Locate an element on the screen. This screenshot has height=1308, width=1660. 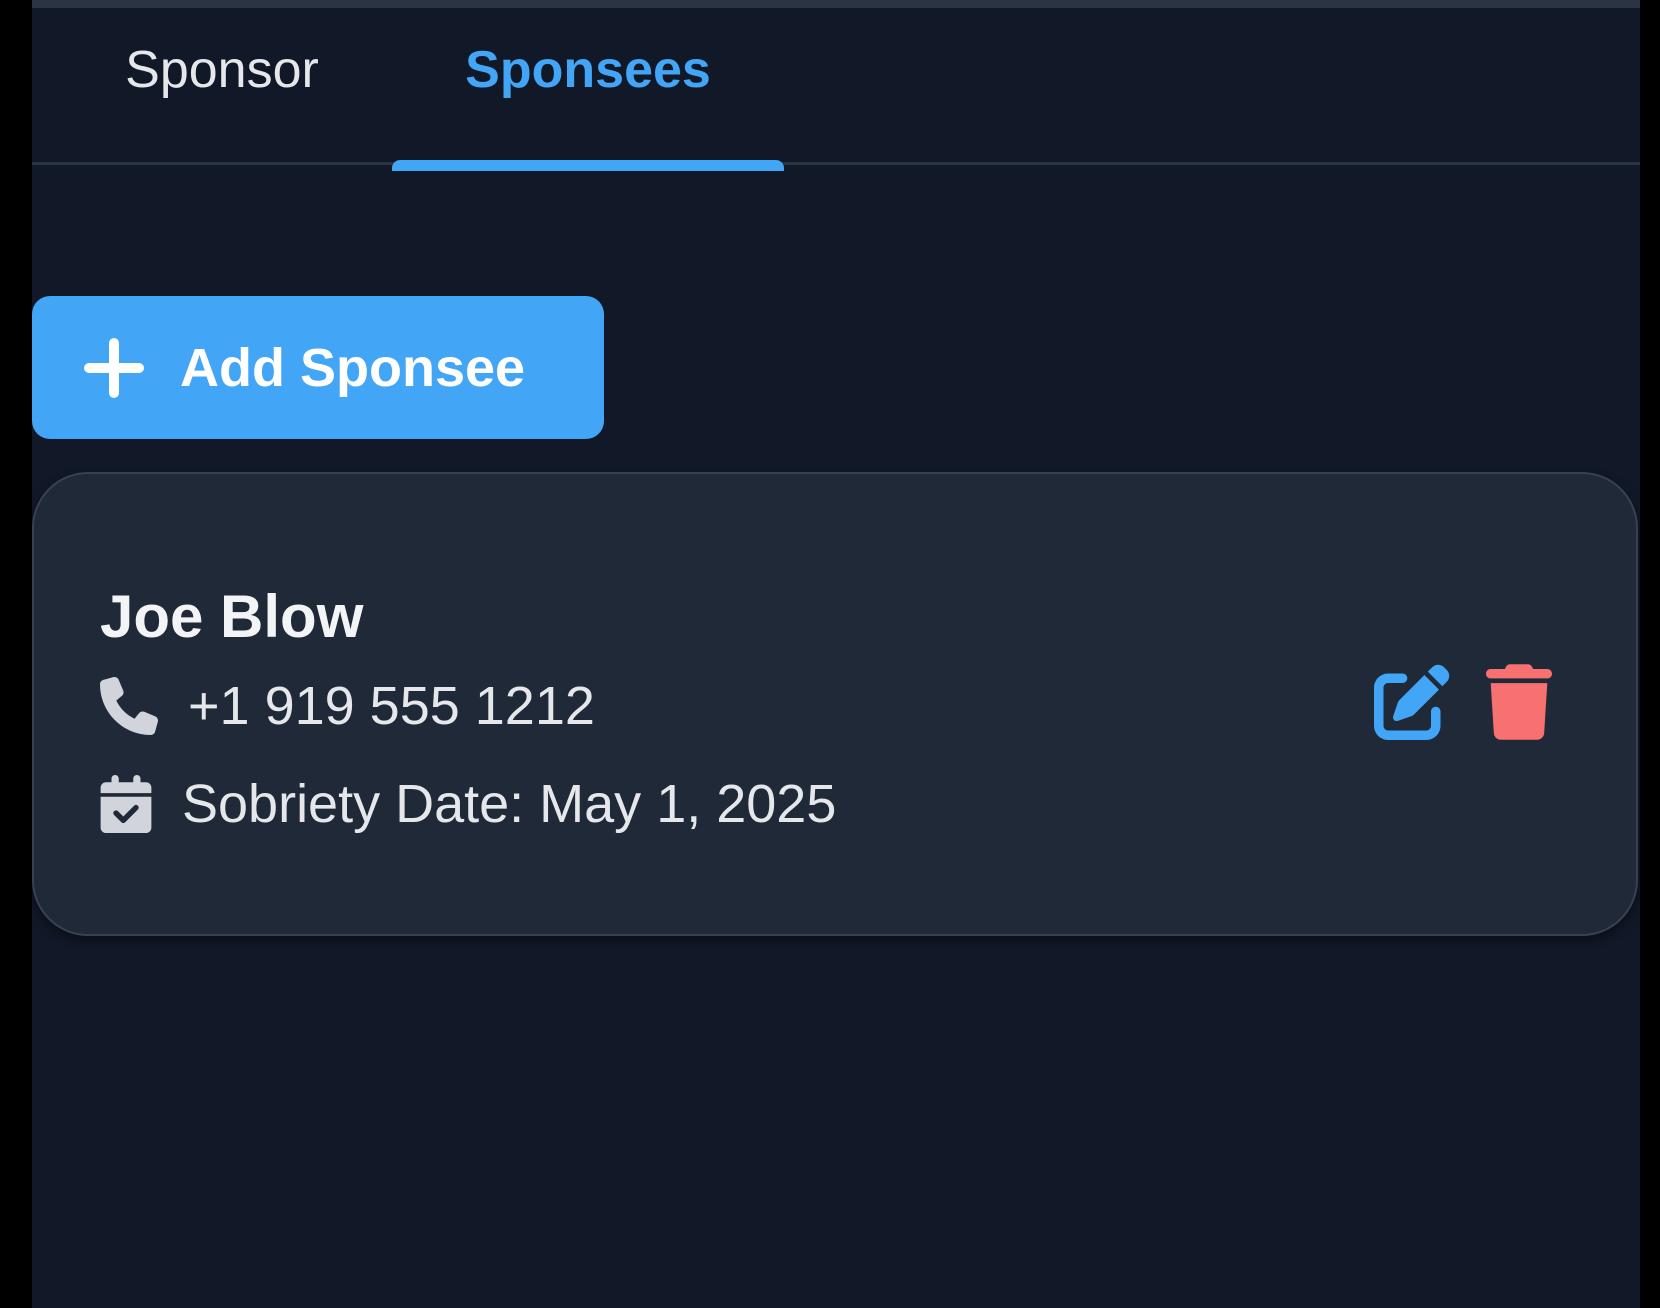
add-sponsee-button: Add Sponsee is located at coordinates (318, 367).